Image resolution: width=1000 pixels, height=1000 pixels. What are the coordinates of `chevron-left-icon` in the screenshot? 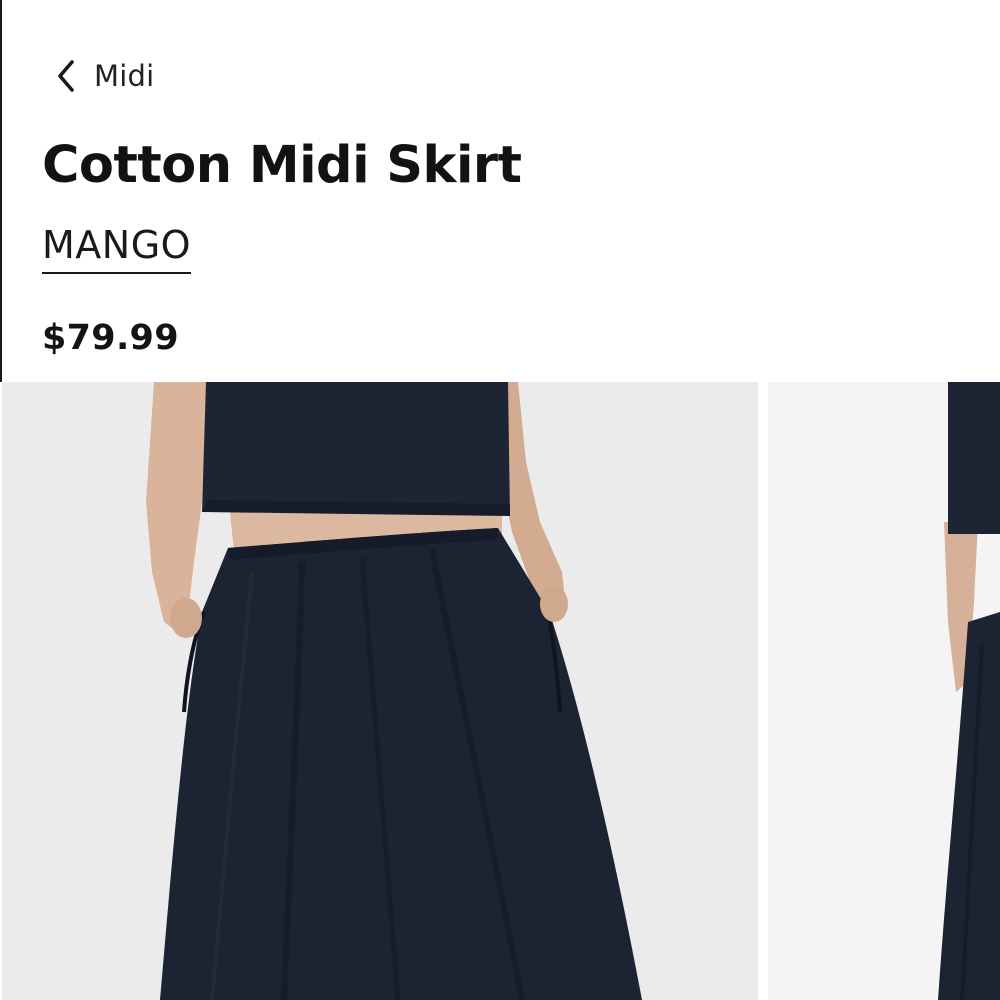 It's located at (66, 76).